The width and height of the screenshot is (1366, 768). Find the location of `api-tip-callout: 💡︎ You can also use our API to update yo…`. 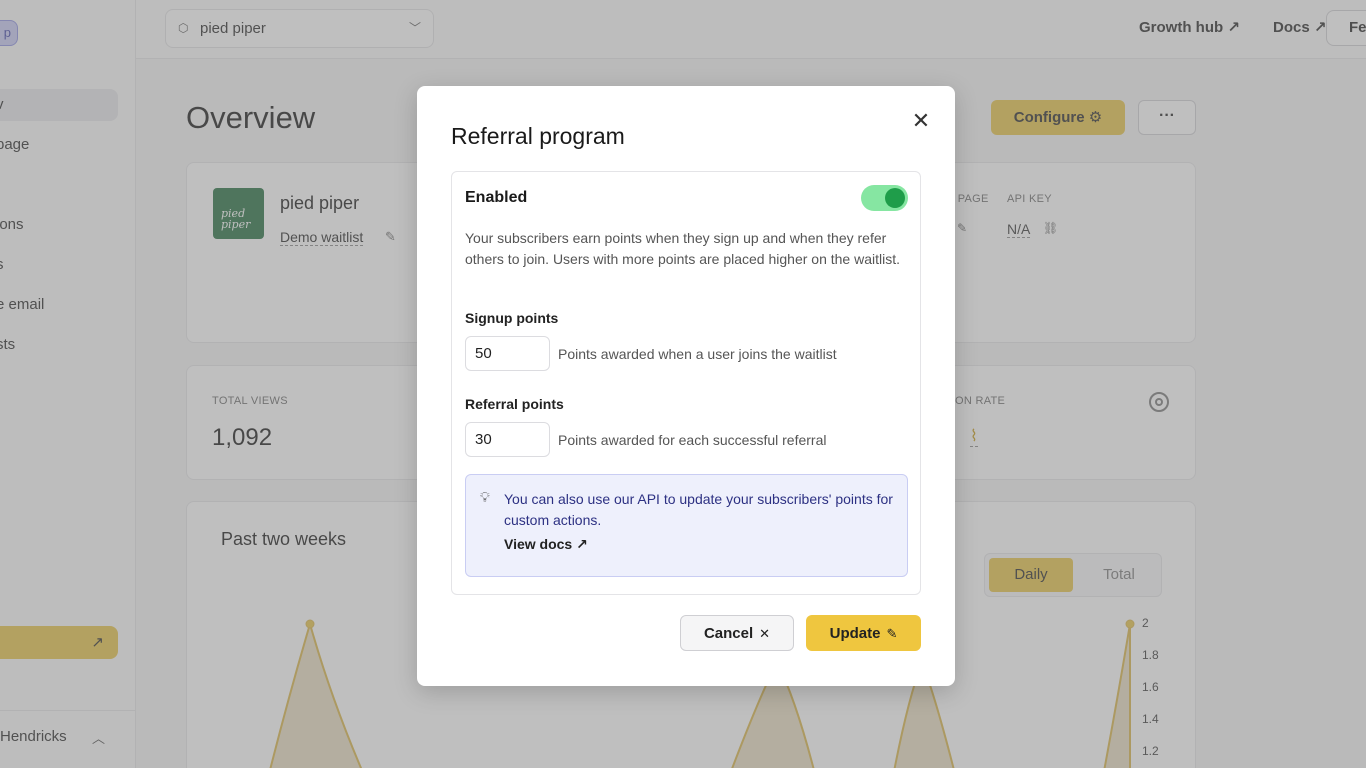

api-tip-callout: 💡︎ You can also use our API to update yo… is located at coordinates (686, 525).